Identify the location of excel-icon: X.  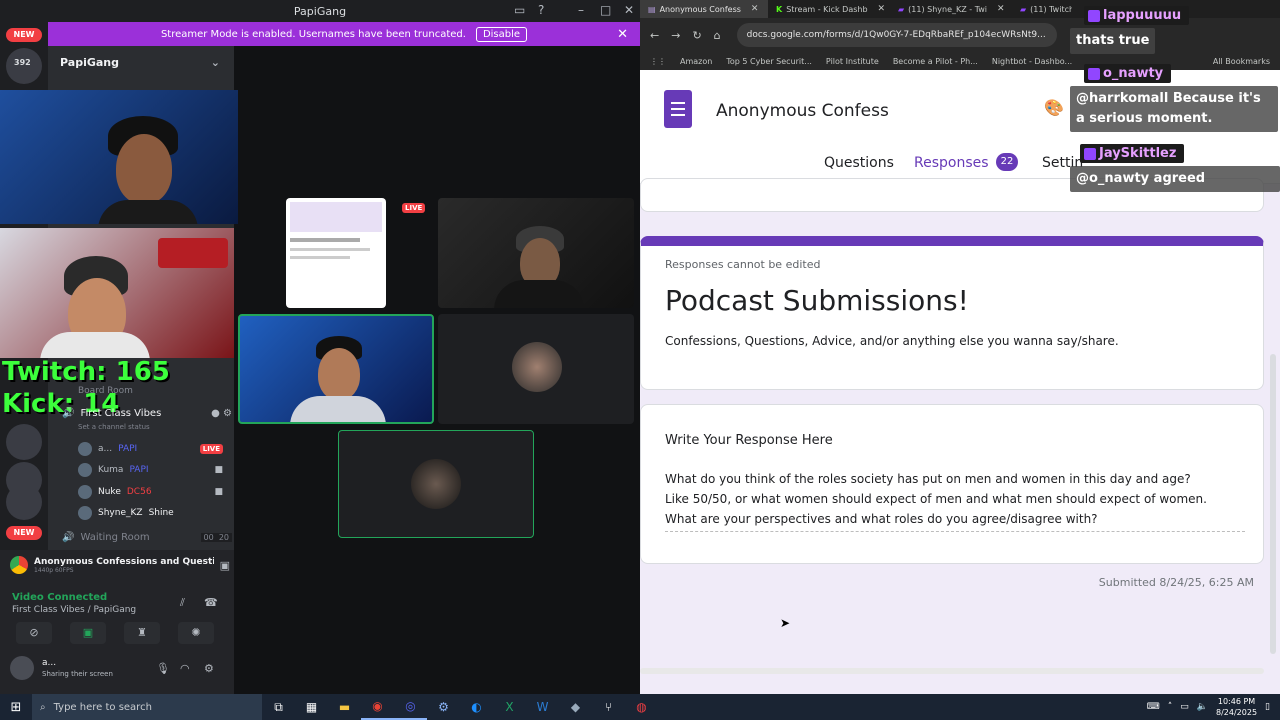
(509, 707).